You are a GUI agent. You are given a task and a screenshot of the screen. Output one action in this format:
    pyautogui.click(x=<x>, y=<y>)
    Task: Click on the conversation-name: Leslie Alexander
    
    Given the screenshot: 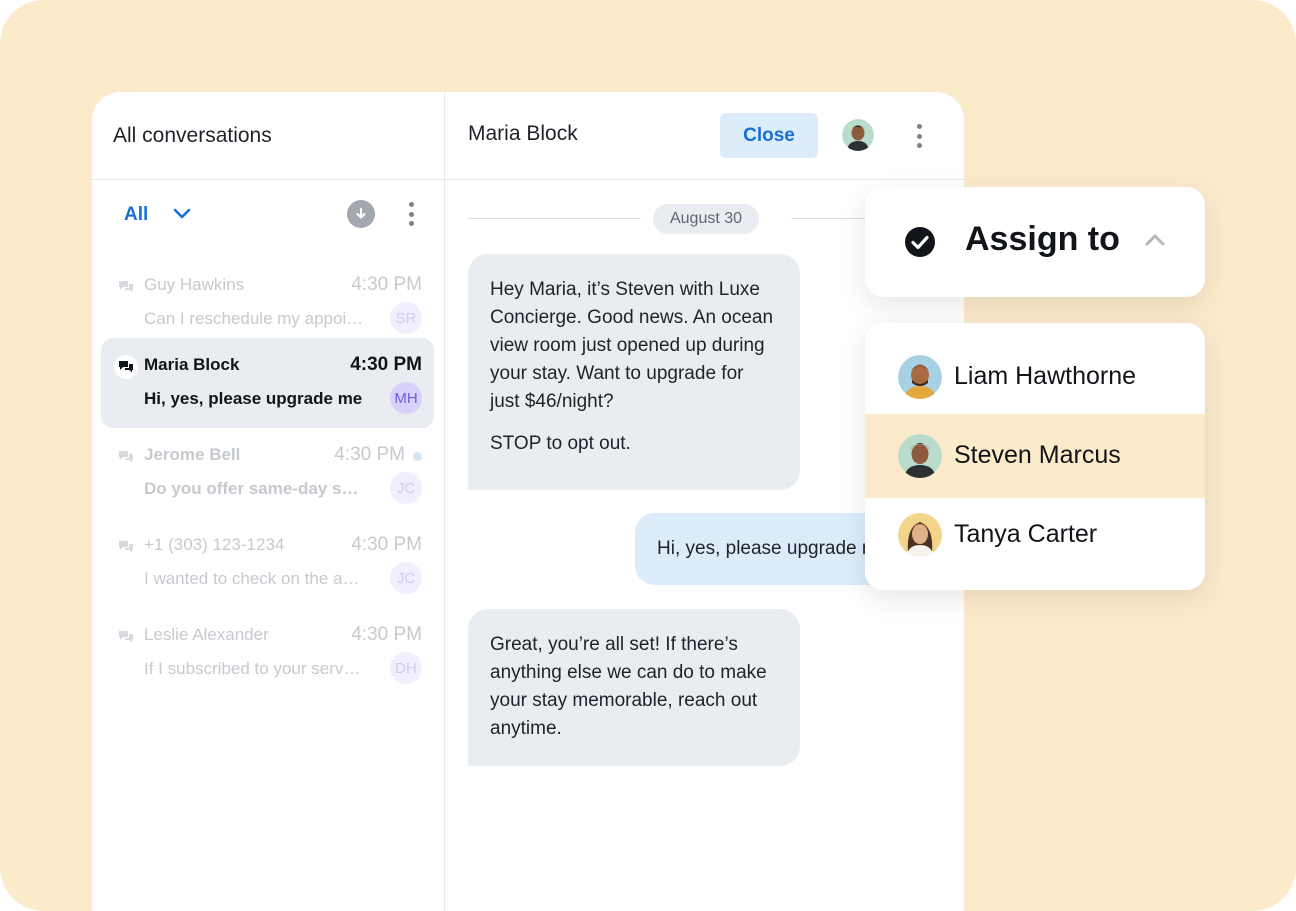 What is the action you would take?
    pyautogui.click(x=206, y=634)
    